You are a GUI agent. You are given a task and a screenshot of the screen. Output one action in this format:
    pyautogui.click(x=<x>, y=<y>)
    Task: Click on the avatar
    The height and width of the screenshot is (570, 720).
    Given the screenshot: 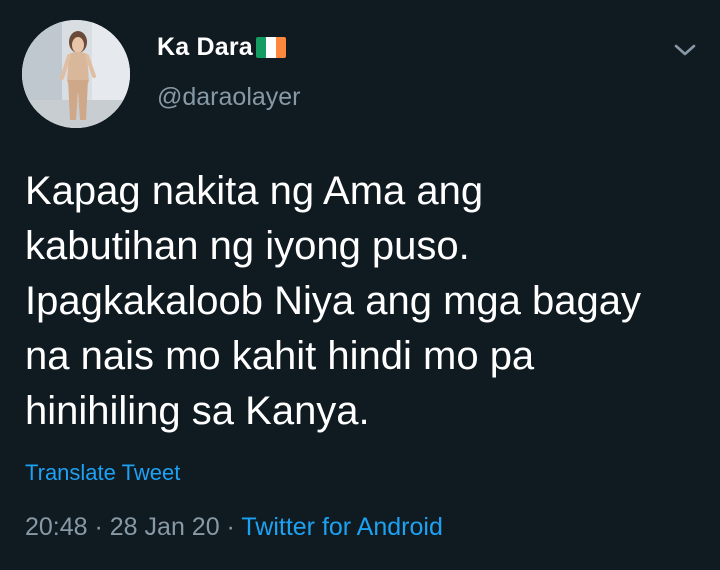 What is the action you would take?
    pyautogui.click(x=76, y=74)
    